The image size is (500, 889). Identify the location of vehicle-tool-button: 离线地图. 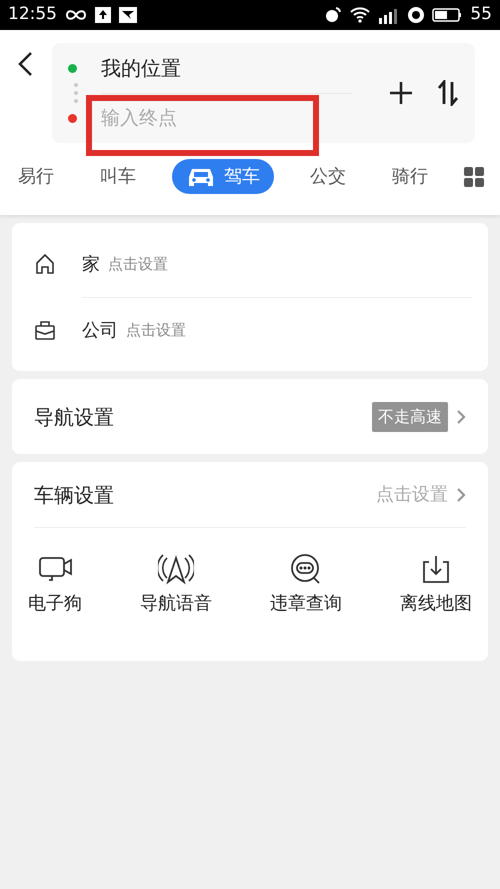
(436, 584).